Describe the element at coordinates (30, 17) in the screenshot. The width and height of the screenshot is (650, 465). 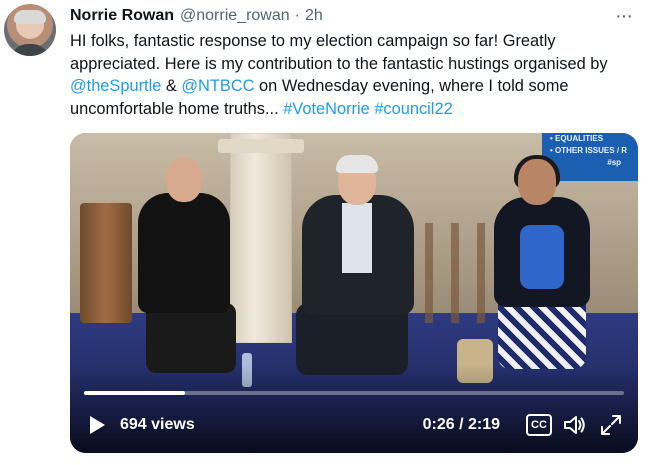
I see `avatar-hair` at that location.